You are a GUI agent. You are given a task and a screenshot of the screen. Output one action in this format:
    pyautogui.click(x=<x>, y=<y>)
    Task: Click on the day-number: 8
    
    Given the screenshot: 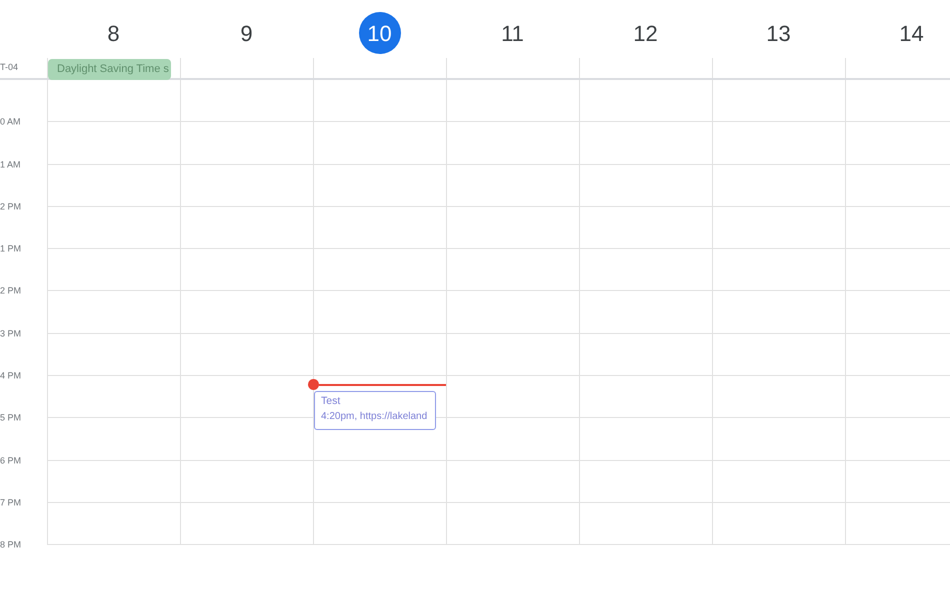 What is the action you would take?
    pyautogui.click(x=113, y=33)
    